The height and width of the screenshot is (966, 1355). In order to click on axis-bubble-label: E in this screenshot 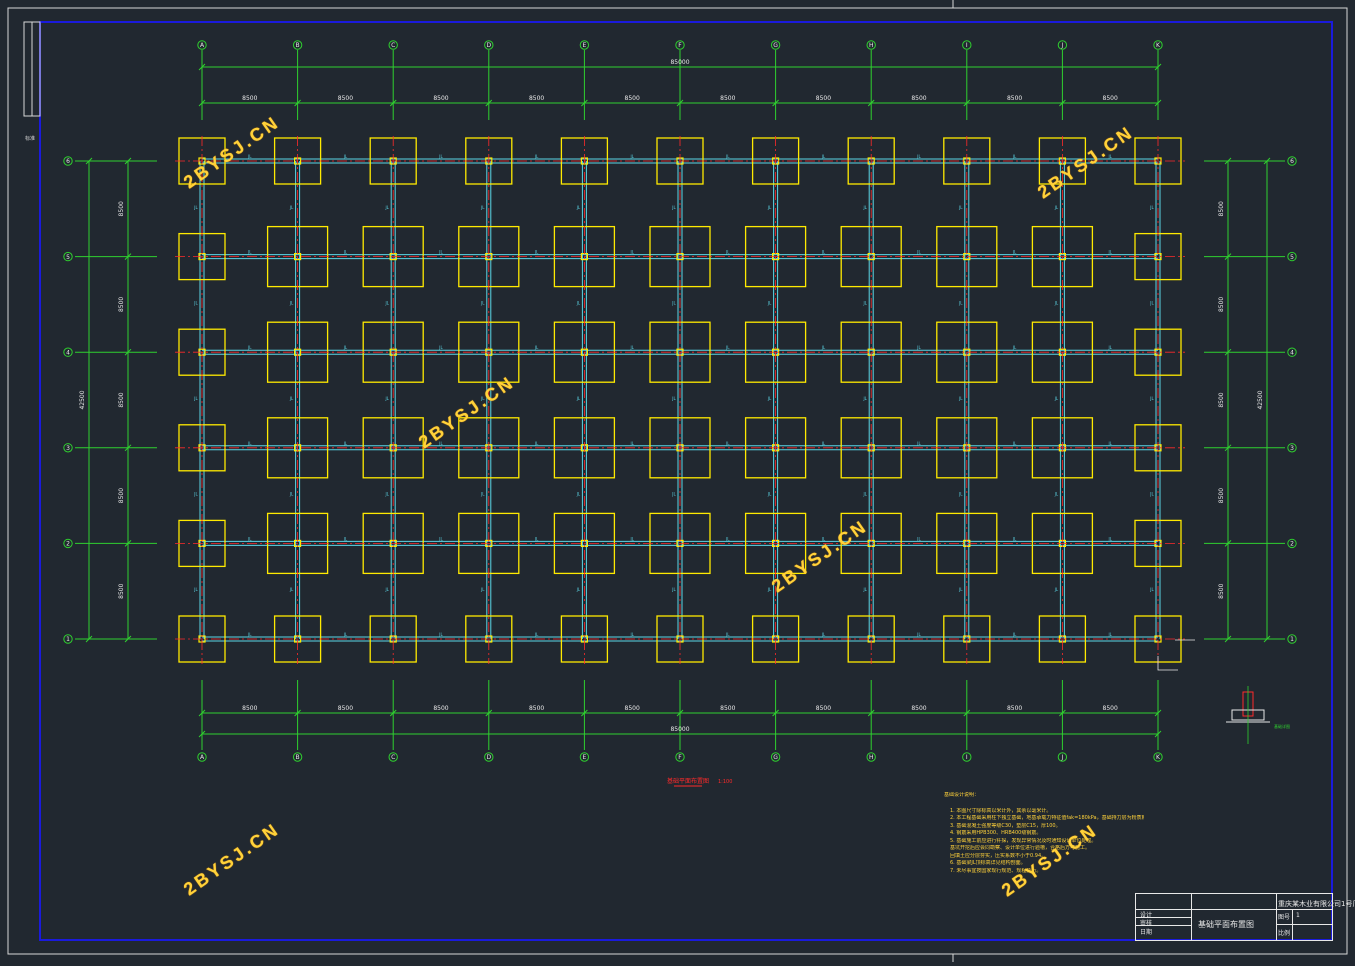, I will do `click(585, 45)`.